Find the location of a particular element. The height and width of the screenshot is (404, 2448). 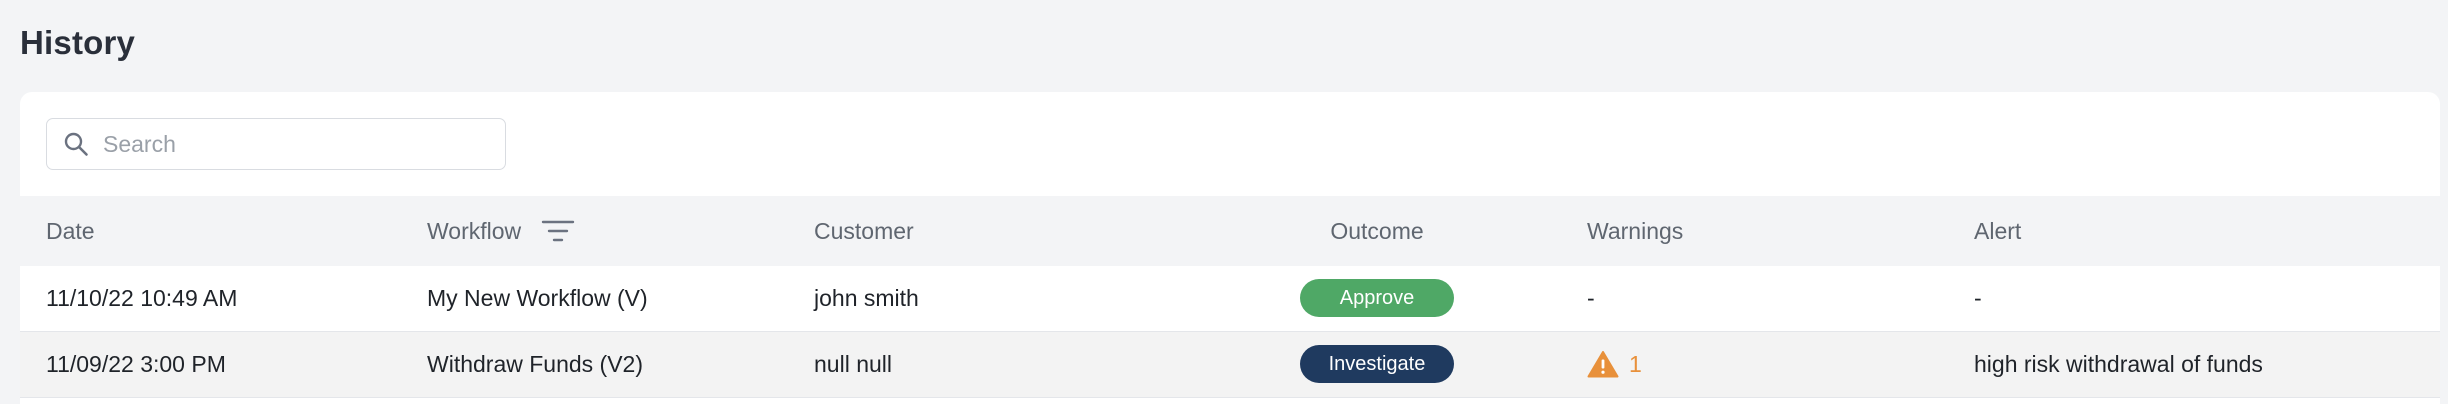

cell-date: 11/09/22 3:00 PM is located at coordinates (136, 363).